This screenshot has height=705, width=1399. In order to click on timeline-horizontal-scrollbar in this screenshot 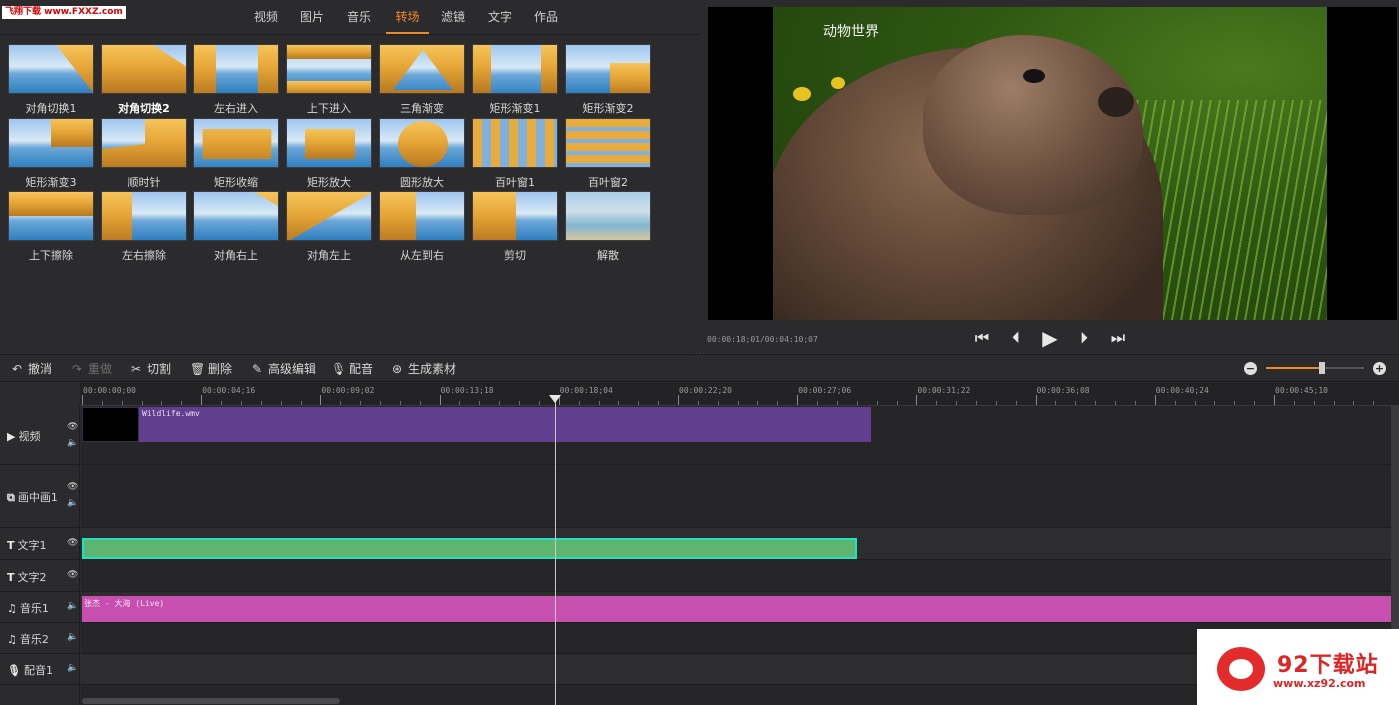, I will do `click(211, 701)`.